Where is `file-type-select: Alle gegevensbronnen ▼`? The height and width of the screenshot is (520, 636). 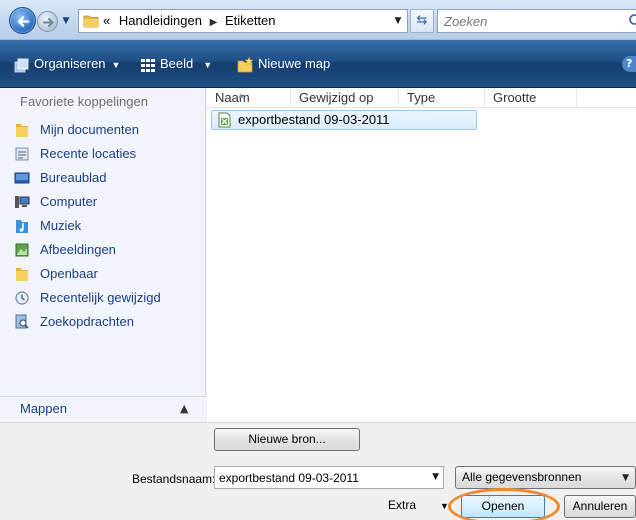 file-type-select: Alle gegevensbronnen ▼ is located at coordinates (545, 477).